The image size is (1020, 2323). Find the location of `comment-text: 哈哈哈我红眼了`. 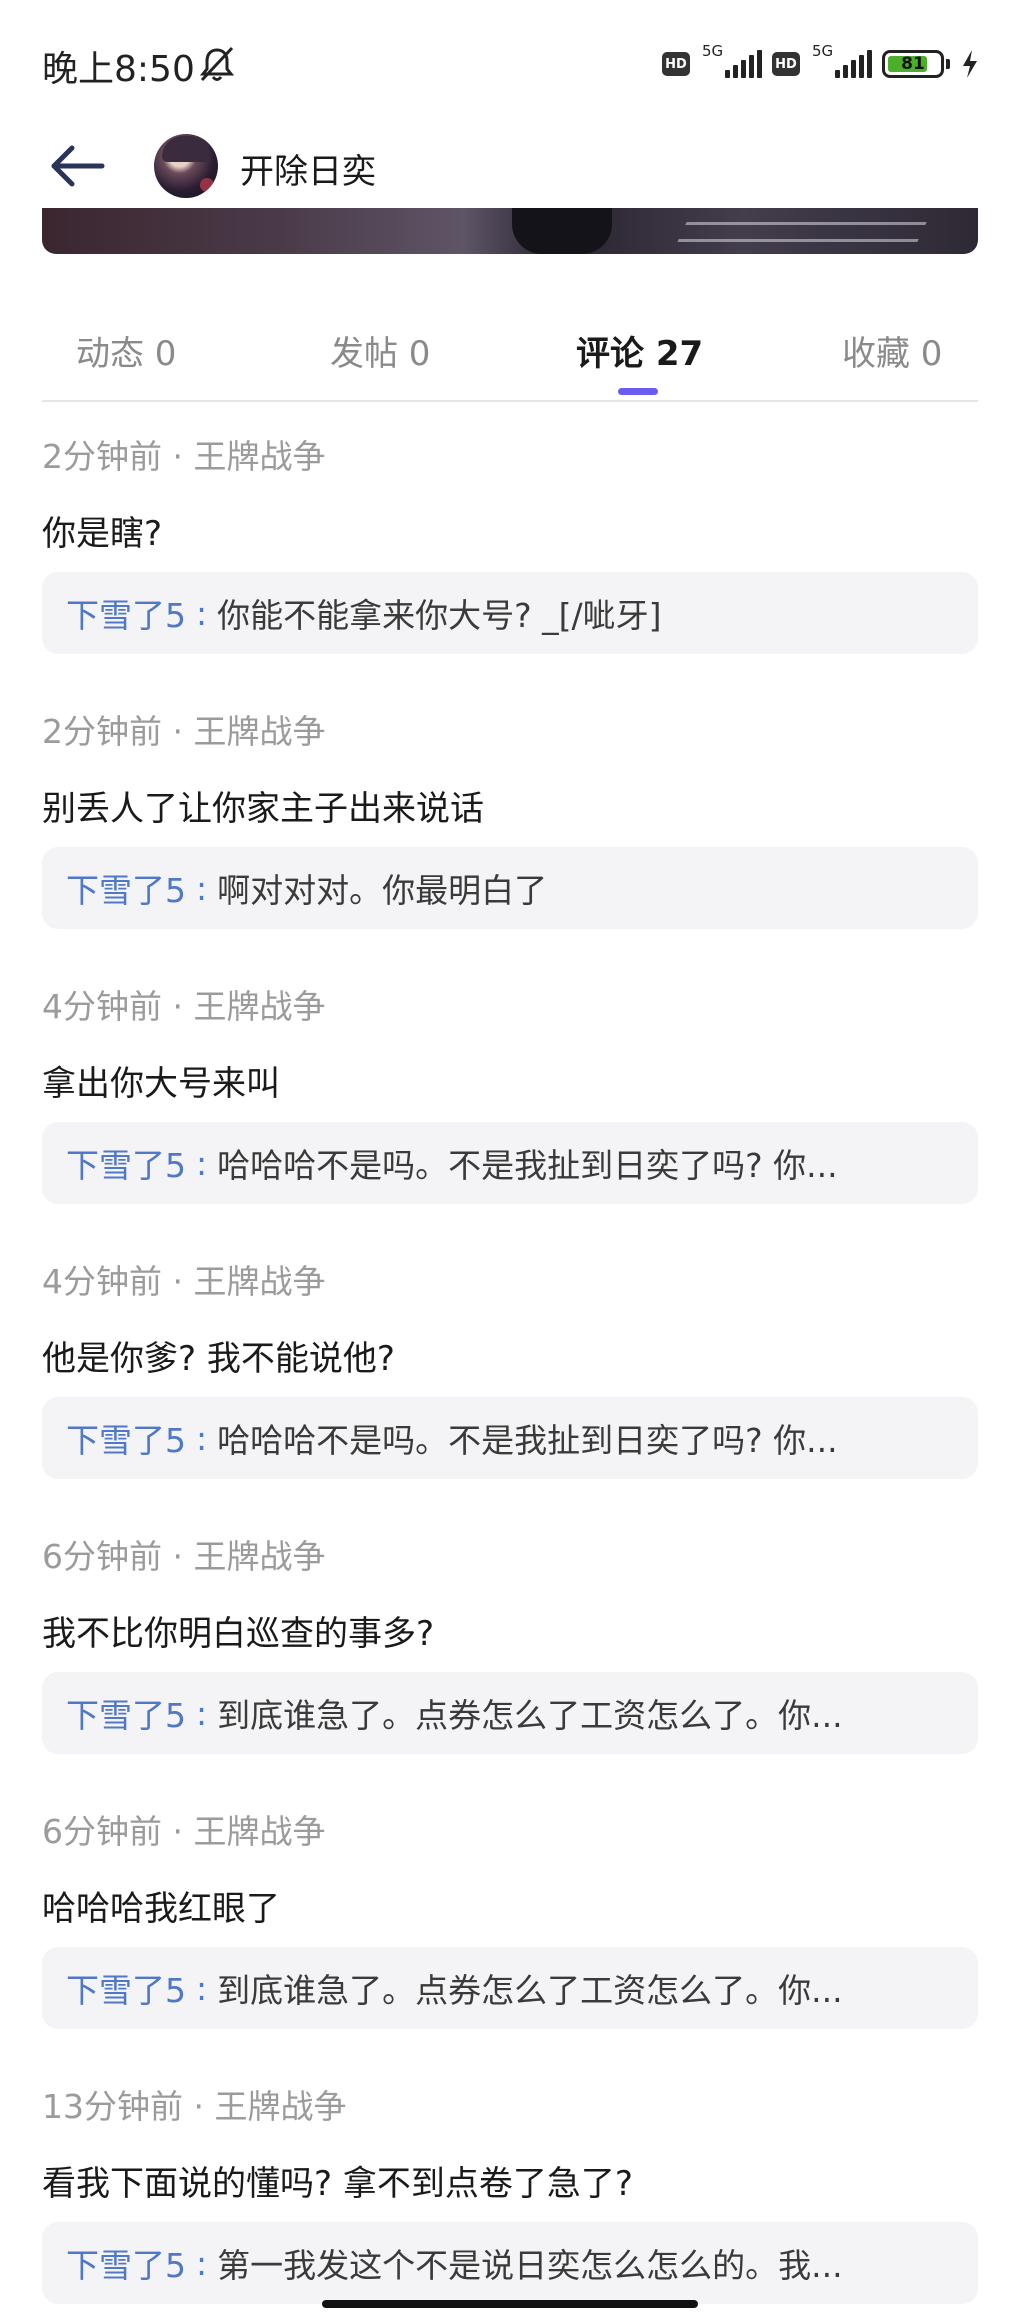

comment-text: 哈哈哈我红眼了 is located at coordinates (161, 1909).